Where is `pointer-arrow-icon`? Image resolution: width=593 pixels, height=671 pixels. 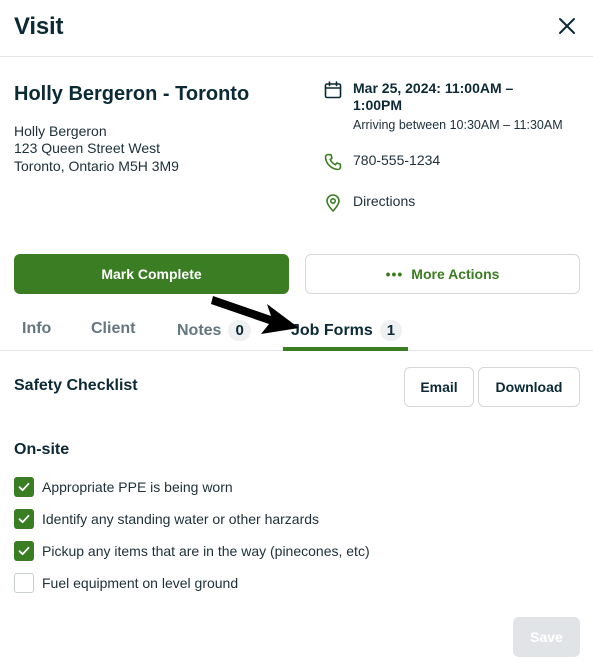 pointer-arrow-icon is located at coordinates (255, 315).